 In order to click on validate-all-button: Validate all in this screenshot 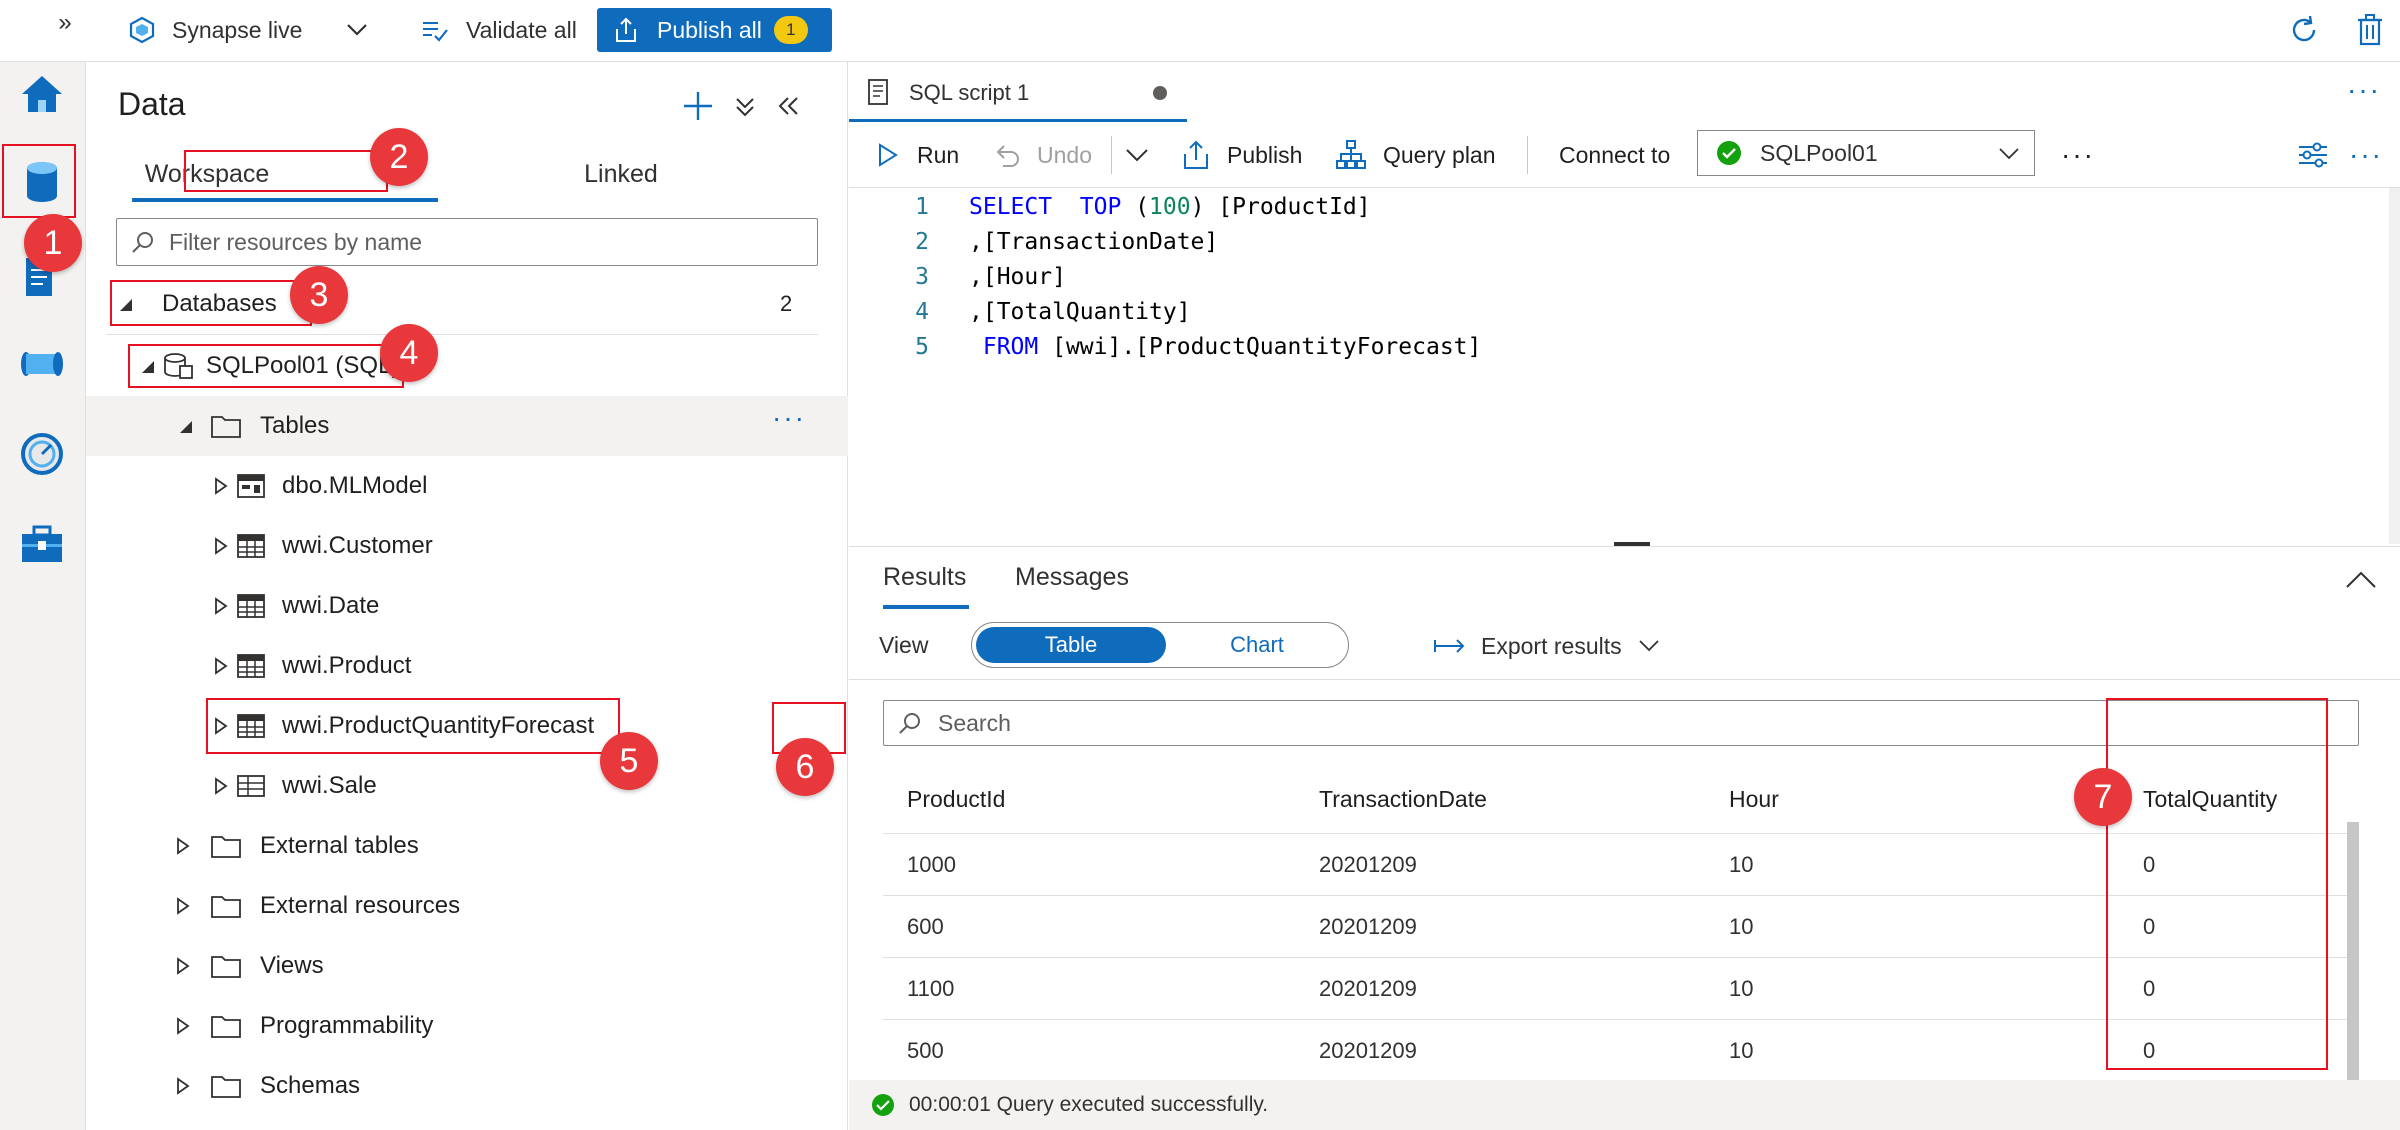, I will do `click(498, 30)`.